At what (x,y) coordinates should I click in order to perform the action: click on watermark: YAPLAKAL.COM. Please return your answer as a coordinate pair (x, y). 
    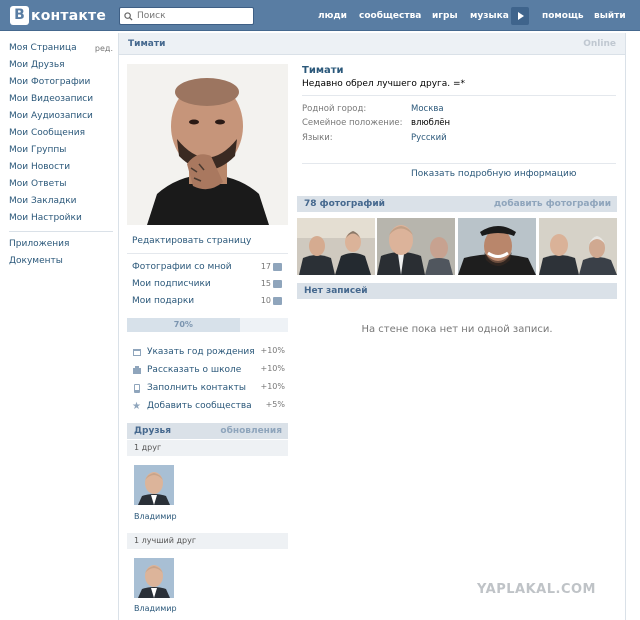
    Looking at the image, I should click on (536, 589).